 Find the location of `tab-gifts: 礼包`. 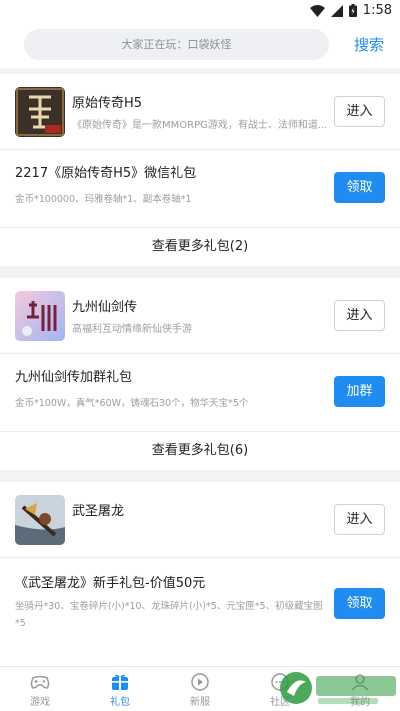

tab-gifts: 礼包 is located at coordinates (120, 689).